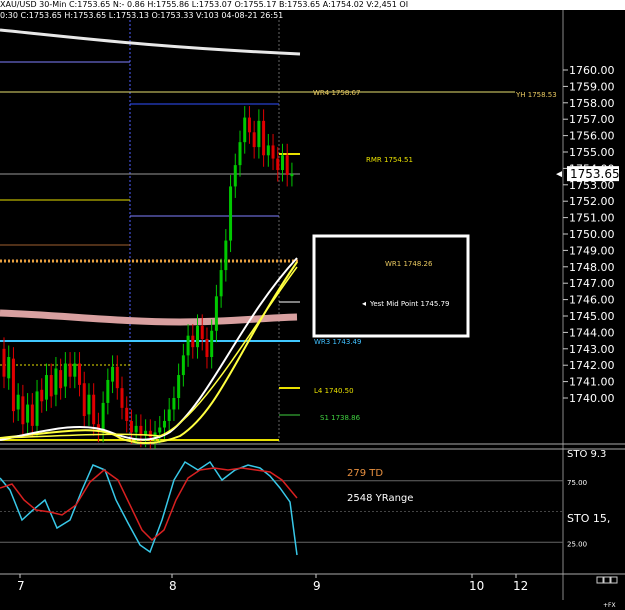 This screenshot has width=625, height=610. Describe the element at coordinates (337, 342) in the screenshot. I see `level-label: WR3 1743.49` at that location.